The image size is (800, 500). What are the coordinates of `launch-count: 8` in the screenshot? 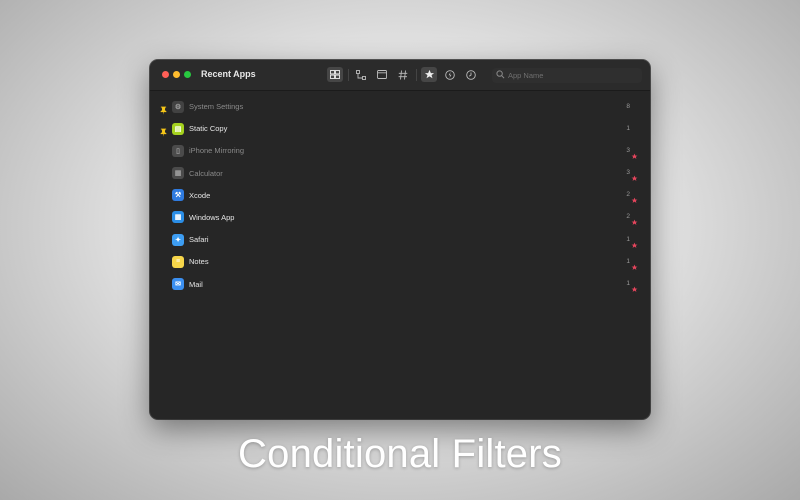 It's located at (628, 106).